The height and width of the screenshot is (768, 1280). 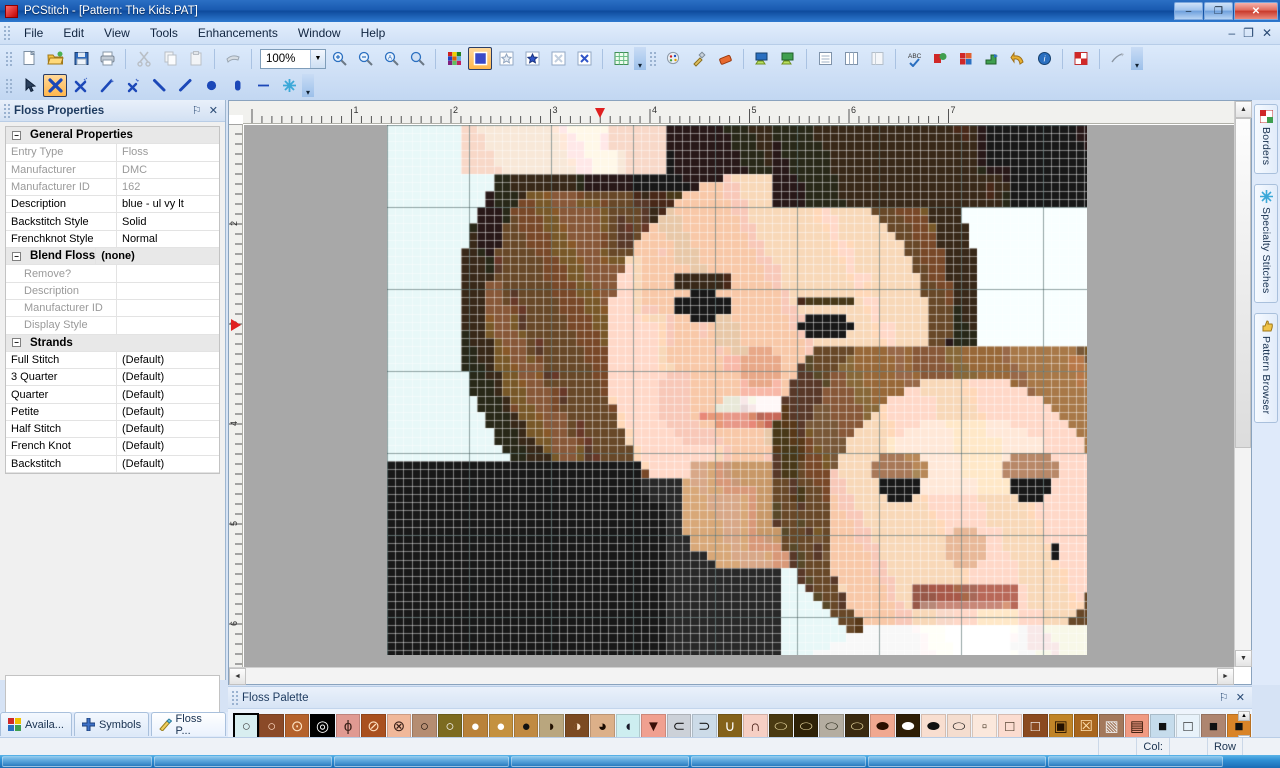 What do you see at coordinates (628, 726) in the screenshot?
I see `floss-swatch: ◖` at bounding box center [628, 726].